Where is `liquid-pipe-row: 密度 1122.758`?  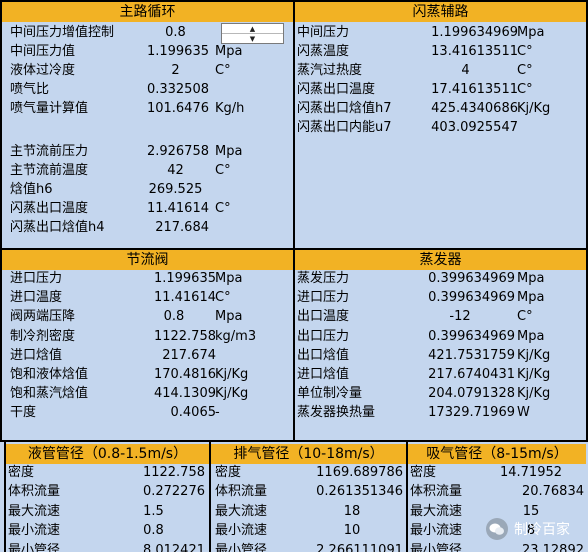 liquid-pipe-row: 密度 1122.758 is located at coordinates (107, 473).